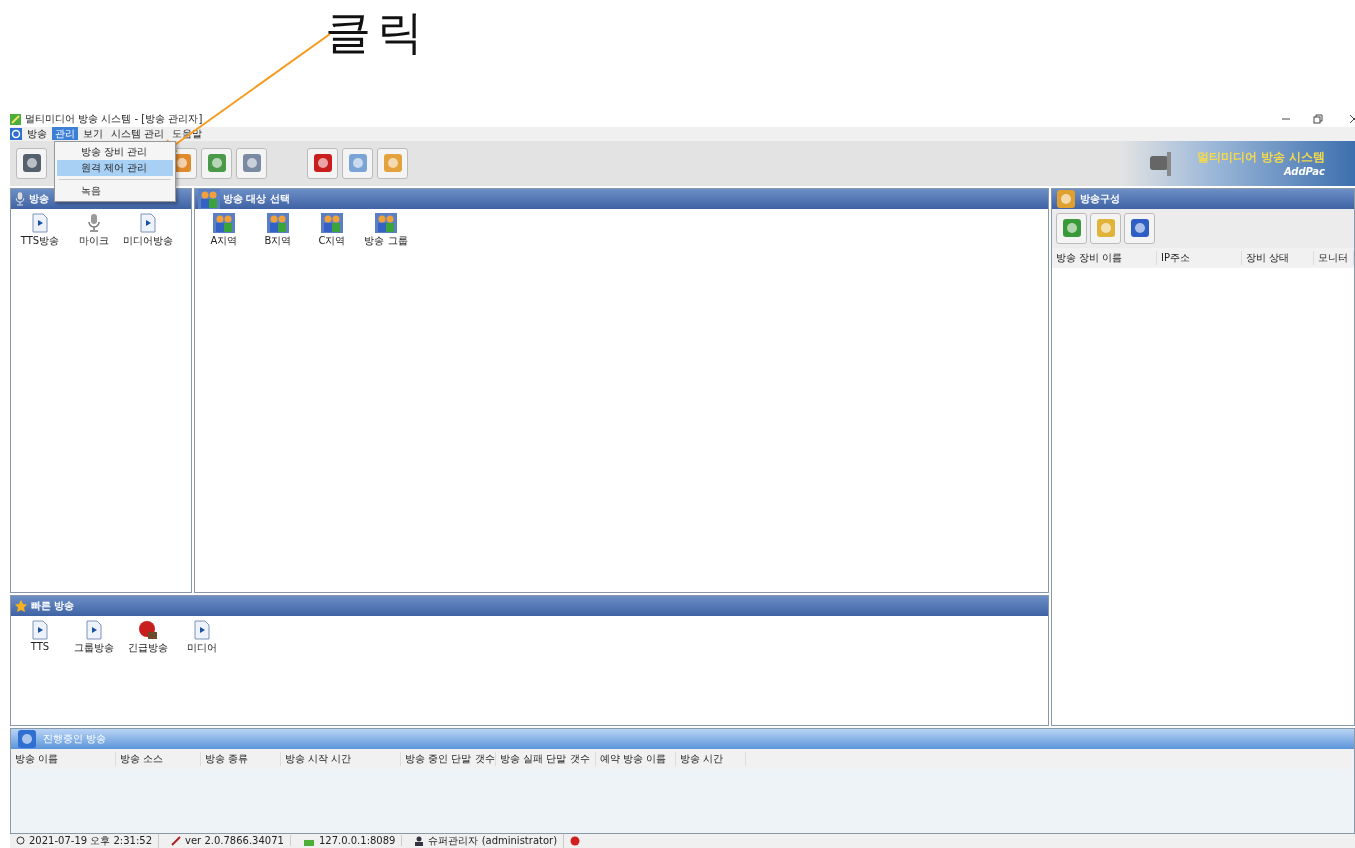 The width and height of the screenshot is (1355, 848). What do you see at coordinates (377, 32) in the screenshot?
I see `annotation-text: 클릭` at bounding box center [377, 32].